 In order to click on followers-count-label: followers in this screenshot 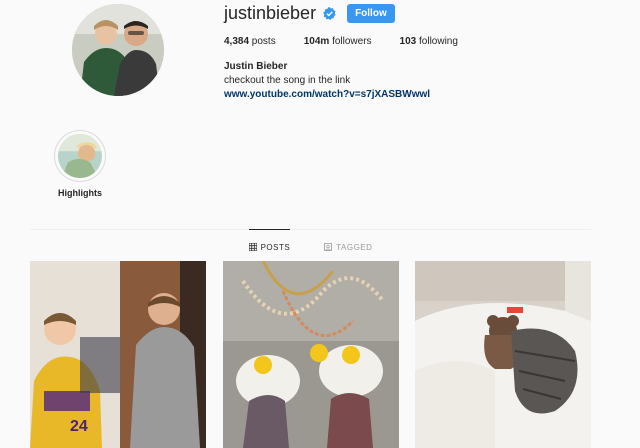, I will do `click(350, 41)`.